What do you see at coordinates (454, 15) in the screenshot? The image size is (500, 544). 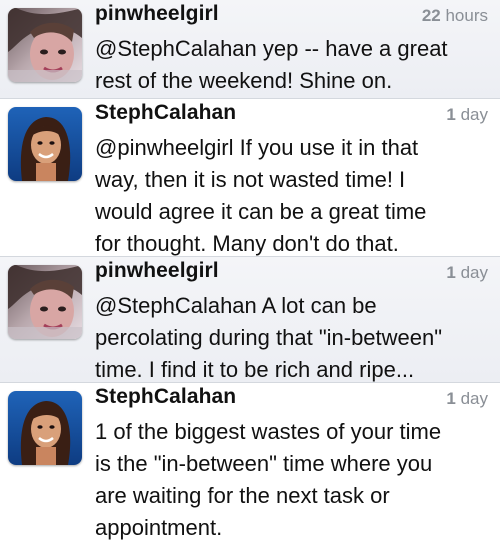 I see `tweet-timestamp: 22 hours` at bounding box center [454, 15].